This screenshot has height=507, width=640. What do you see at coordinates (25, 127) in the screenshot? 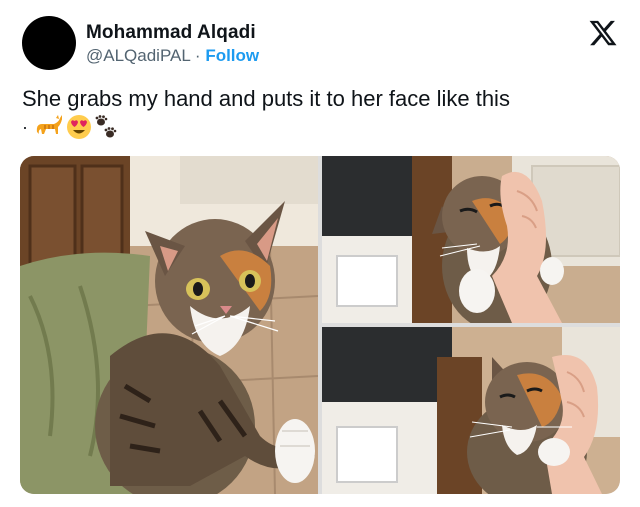
I see `emoji-prefix: ·` at bounding box center [25, 127].